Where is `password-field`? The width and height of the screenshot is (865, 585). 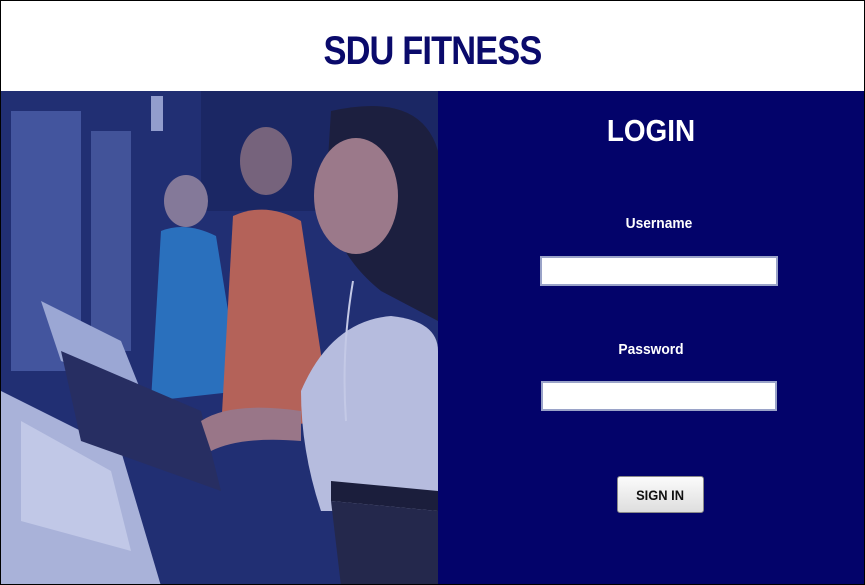 password-field is located at coordinates (659, 396).